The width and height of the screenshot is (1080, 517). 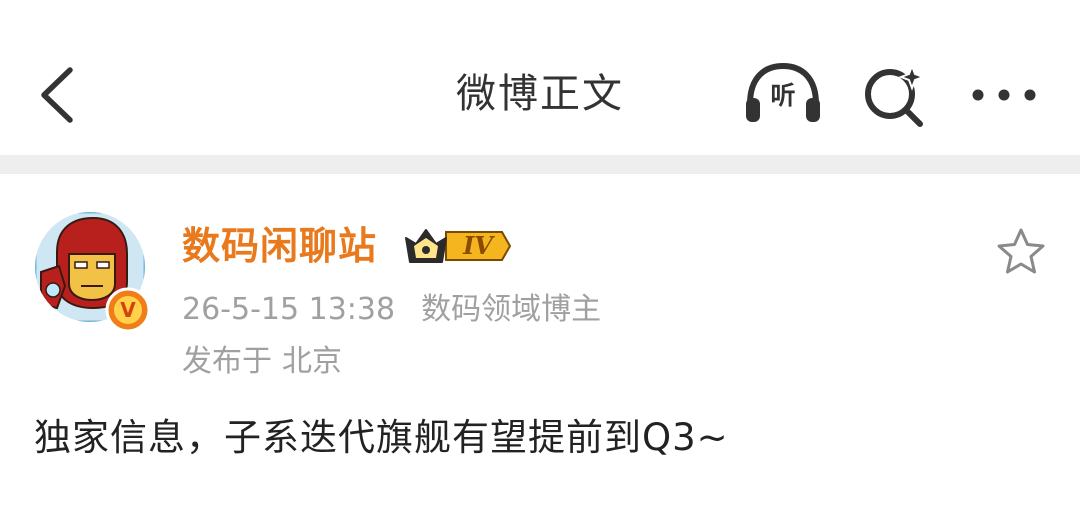 I want to click on verified-mark: V, so click(x=128, y=310).